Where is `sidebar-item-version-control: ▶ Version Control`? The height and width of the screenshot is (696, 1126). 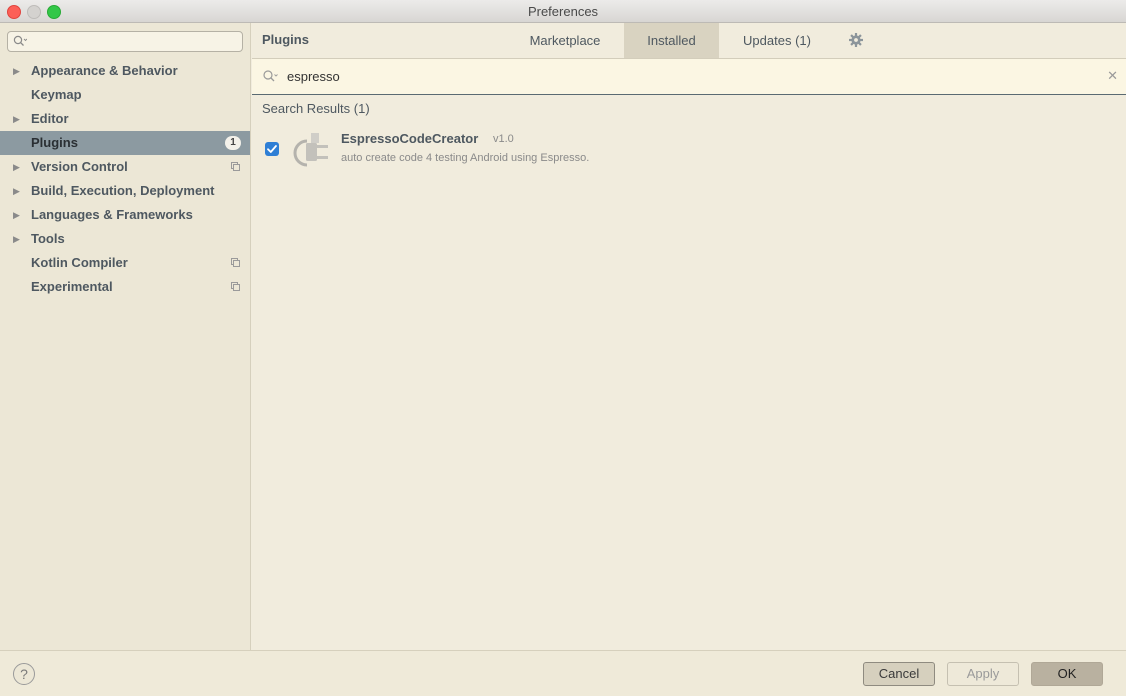
sidebar-item-version-control: ▶ Version Control is located at coordinates (125, 167).